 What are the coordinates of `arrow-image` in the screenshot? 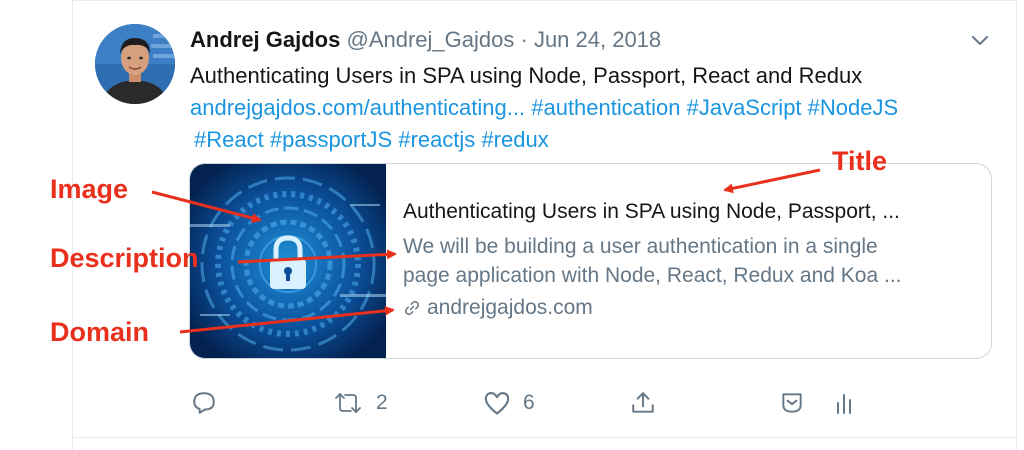 It's located at (206, 206).